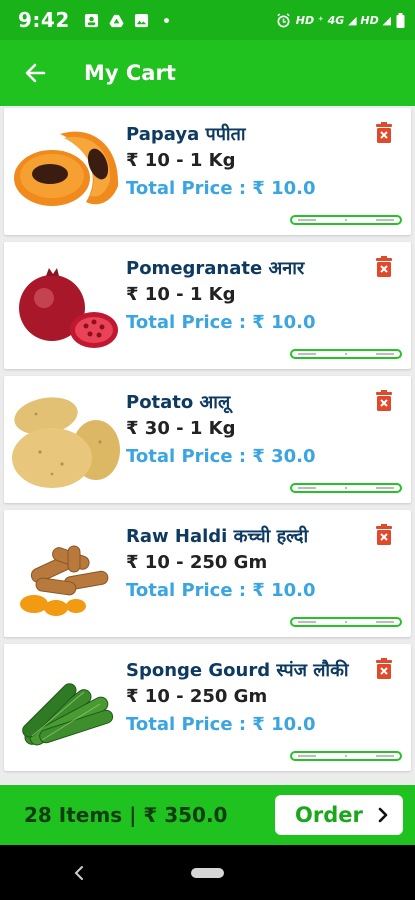  I want to click on status-right: HD ⁺ 4G ◢ HD ◢, so click(340, 20).